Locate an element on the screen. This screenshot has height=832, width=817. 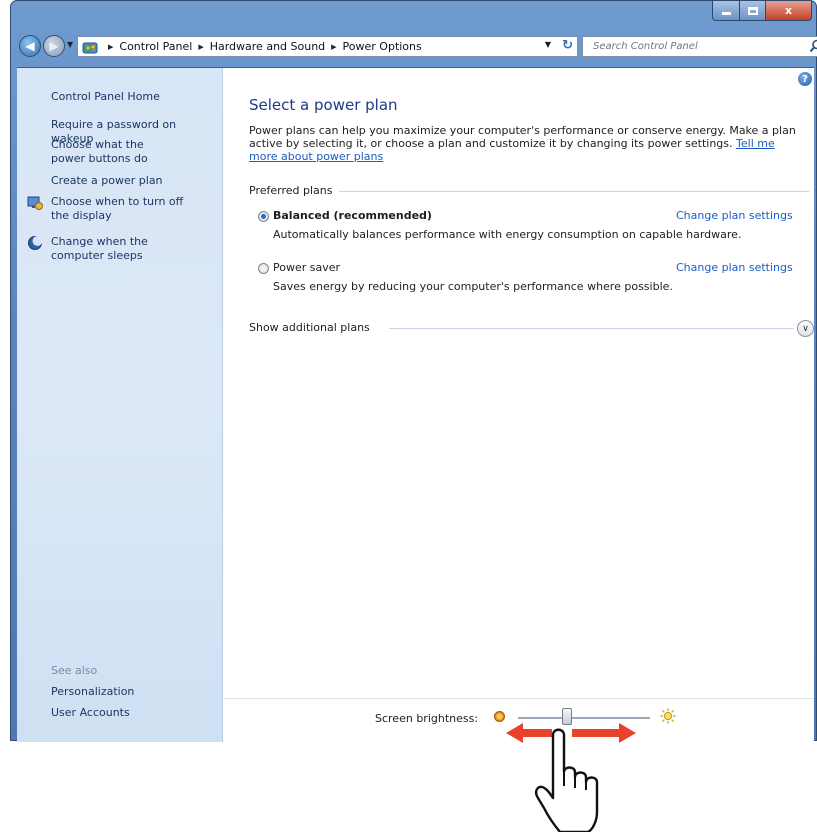
chevron-down-icon: ∨ is located at coordinates (805, 328).